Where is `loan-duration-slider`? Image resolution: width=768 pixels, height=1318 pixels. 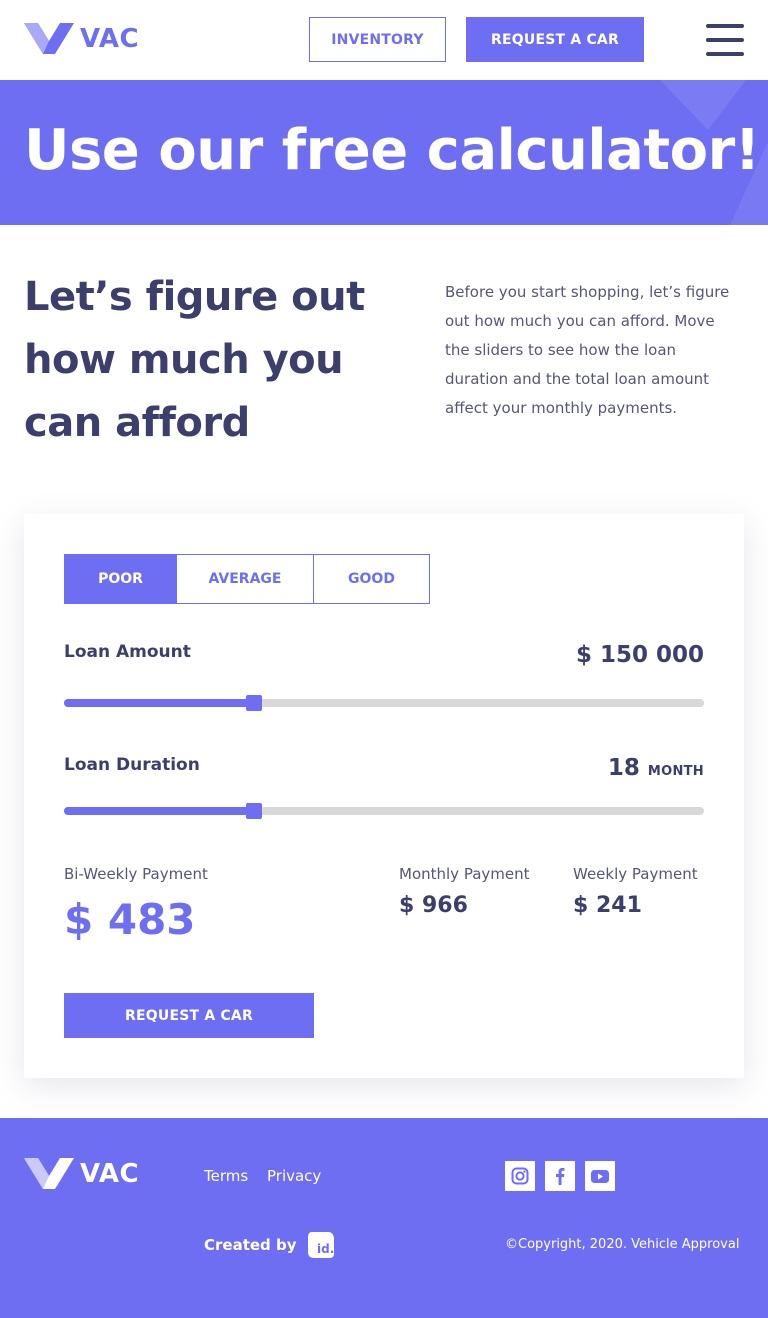 loan-duration-slider is located at coordinates (384, 811).